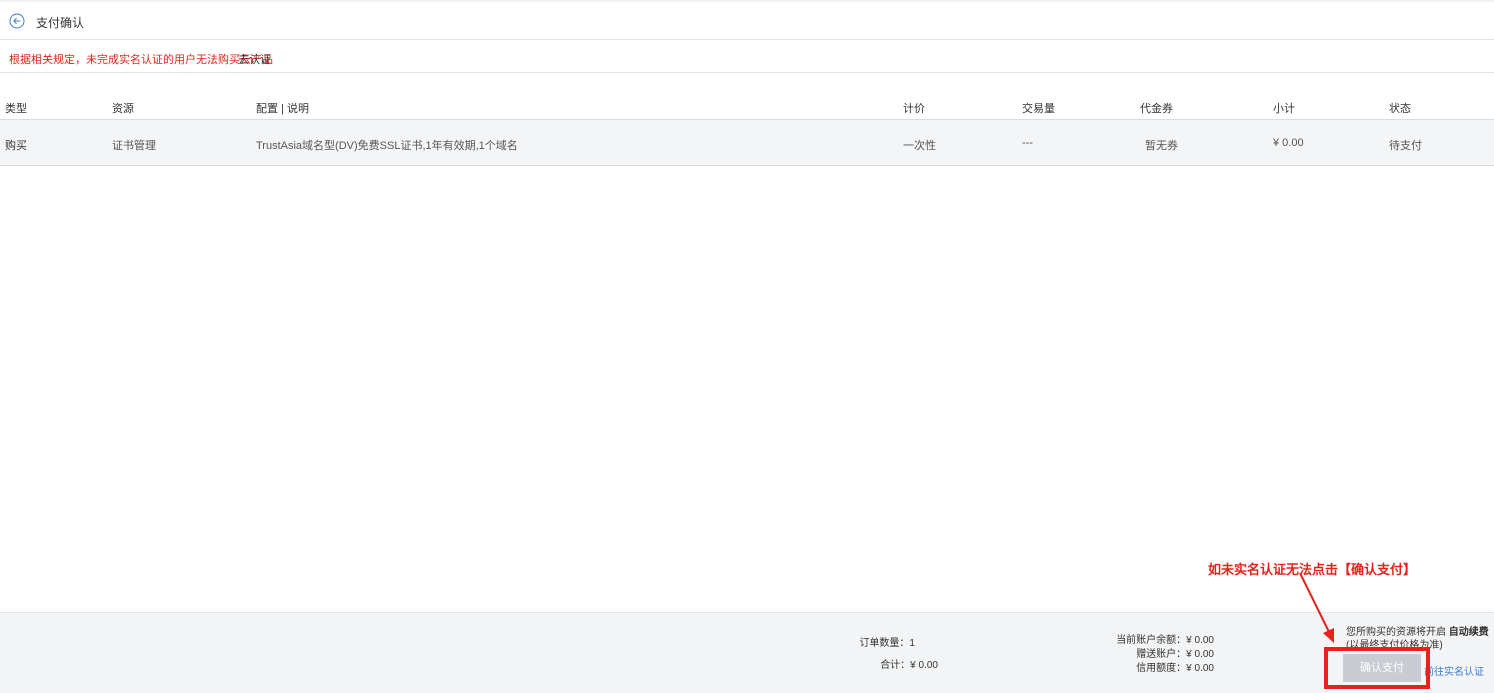  I want to click on cell-resource: 证书管理, so click(134, 146).